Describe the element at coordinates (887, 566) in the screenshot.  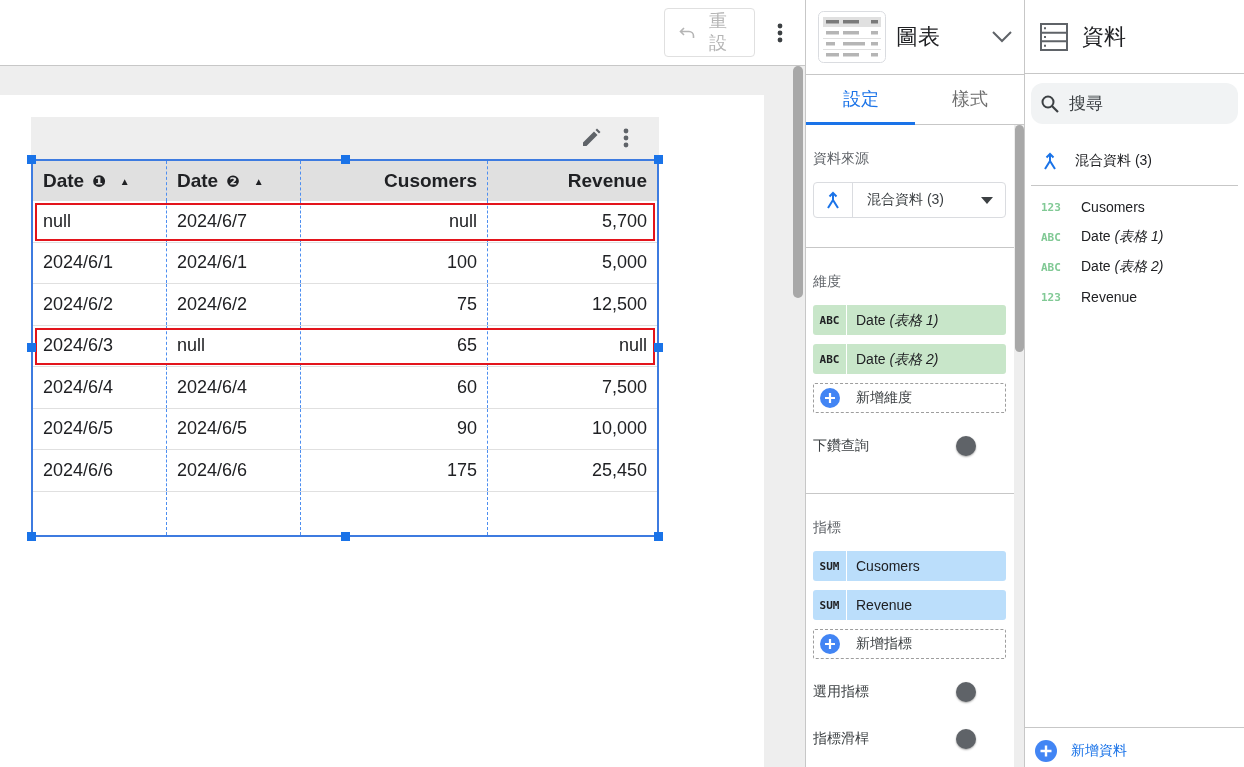
I see `field-name: Cusomers` at that location.